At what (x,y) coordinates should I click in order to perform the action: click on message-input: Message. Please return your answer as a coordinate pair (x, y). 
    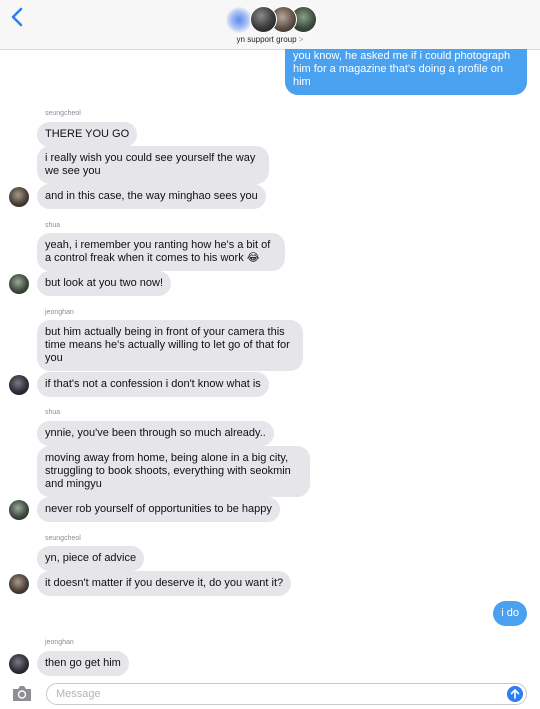
    Looking at the image, I should click on (286, 694).